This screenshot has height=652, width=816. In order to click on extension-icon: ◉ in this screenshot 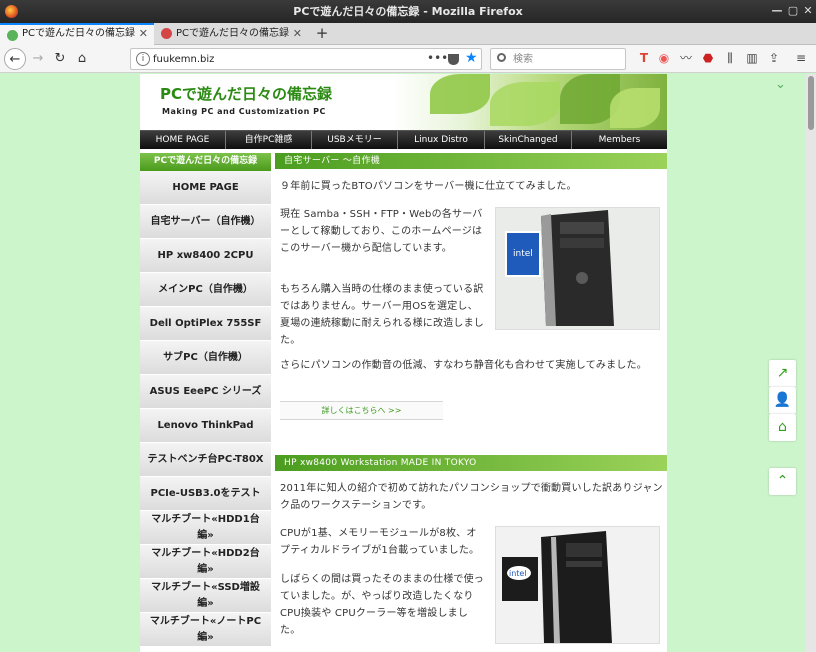, I will do `click(664, 58)`.